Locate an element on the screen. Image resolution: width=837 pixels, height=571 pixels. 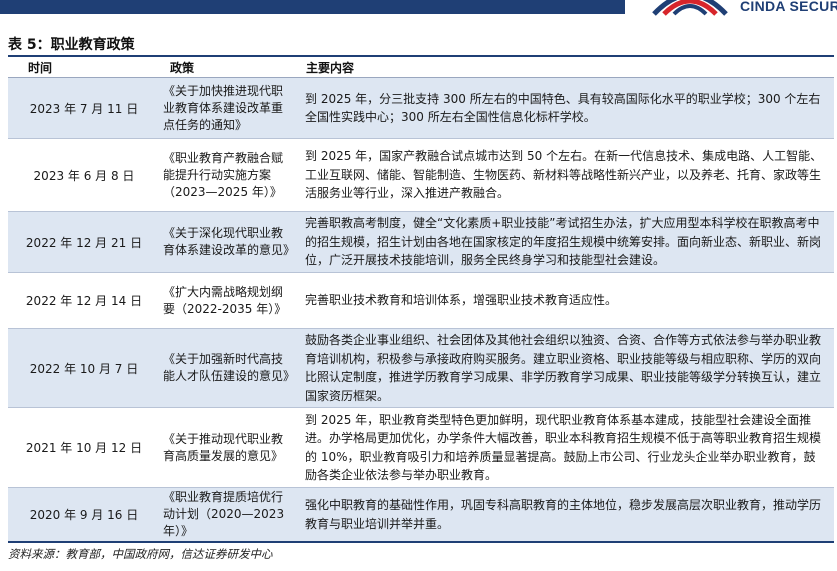
source-note: 资料来源：教育部，中国政府网，信达证券研发中心 is located at coordinates (140, 554).